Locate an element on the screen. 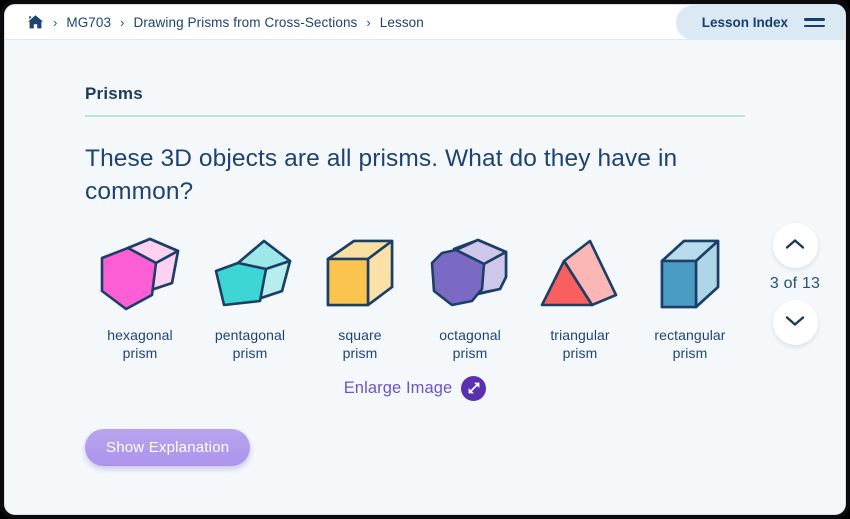  next-page-button is located at coordinates (795, 322).